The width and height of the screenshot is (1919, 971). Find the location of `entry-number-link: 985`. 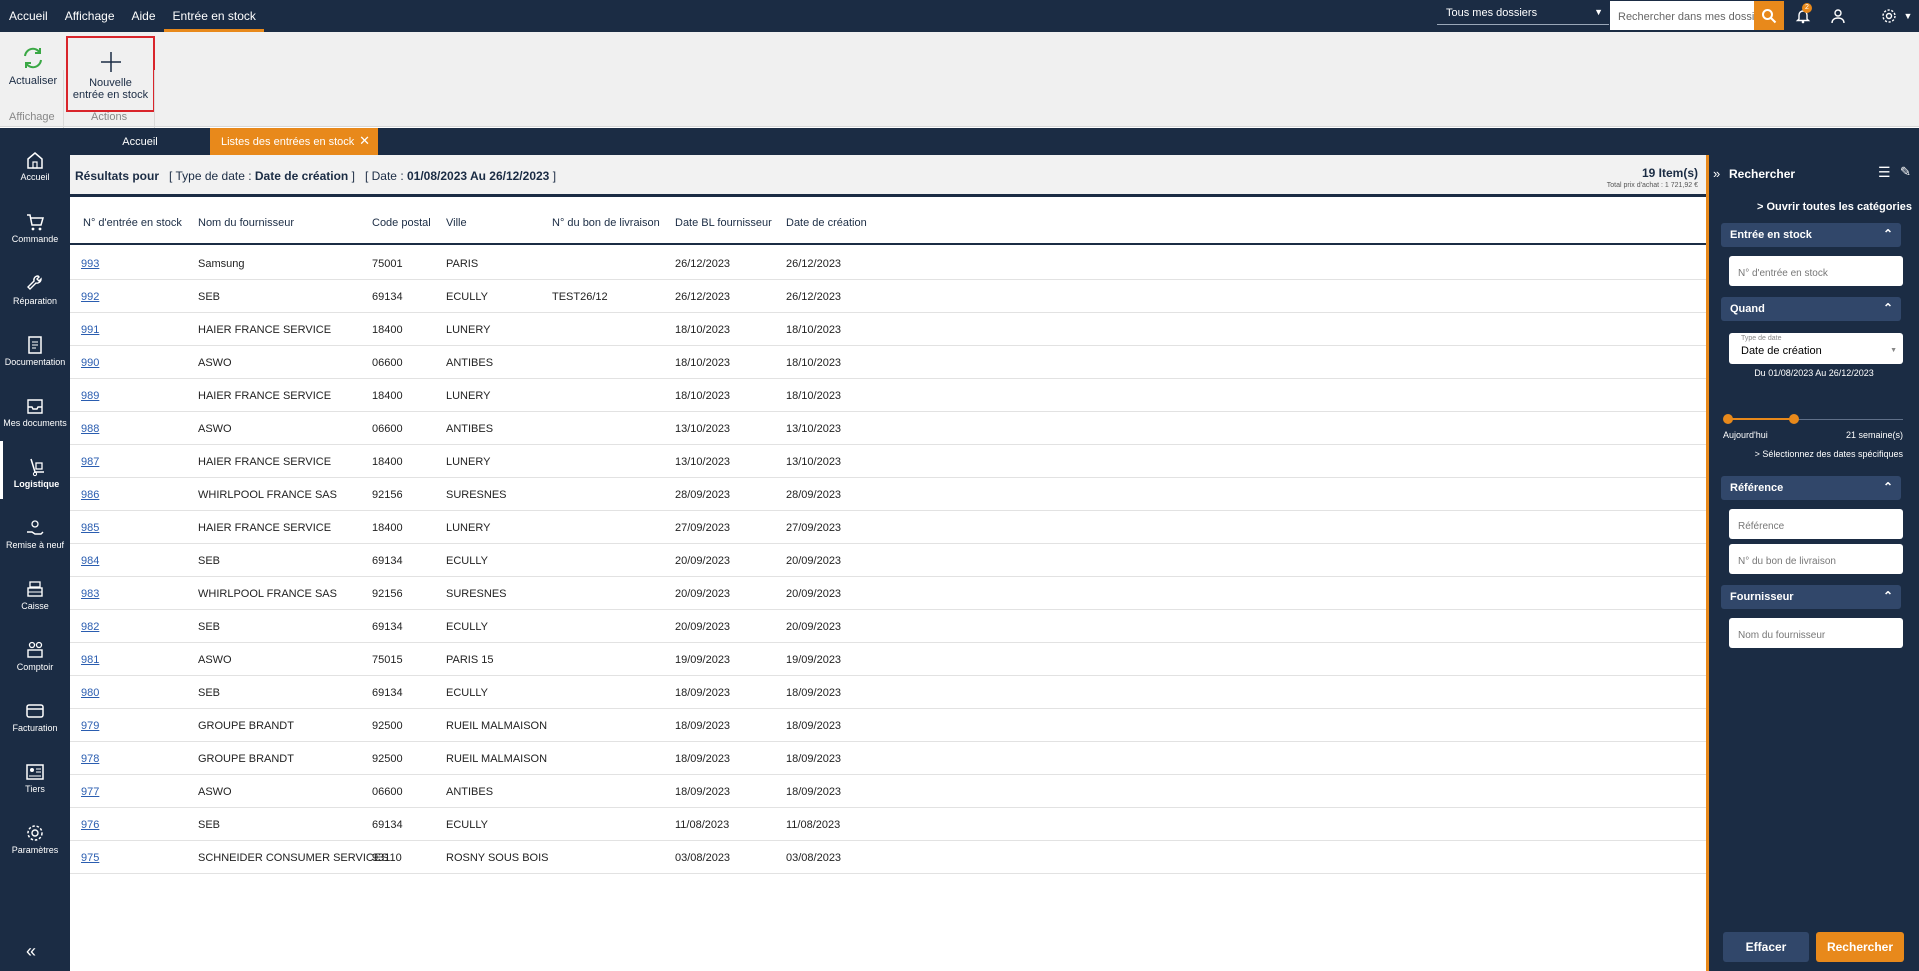

entry-number-link: 985 is located at coordinates (90, 528).